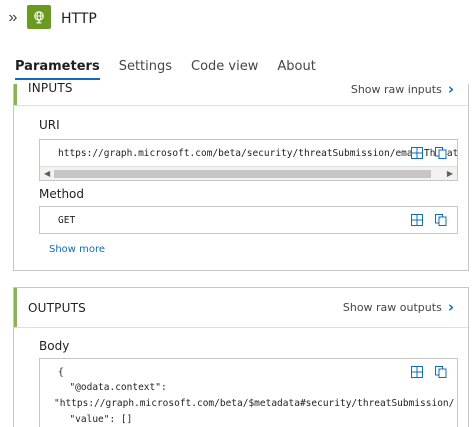  I want to click on scroll-thumb, so click(242, 174).